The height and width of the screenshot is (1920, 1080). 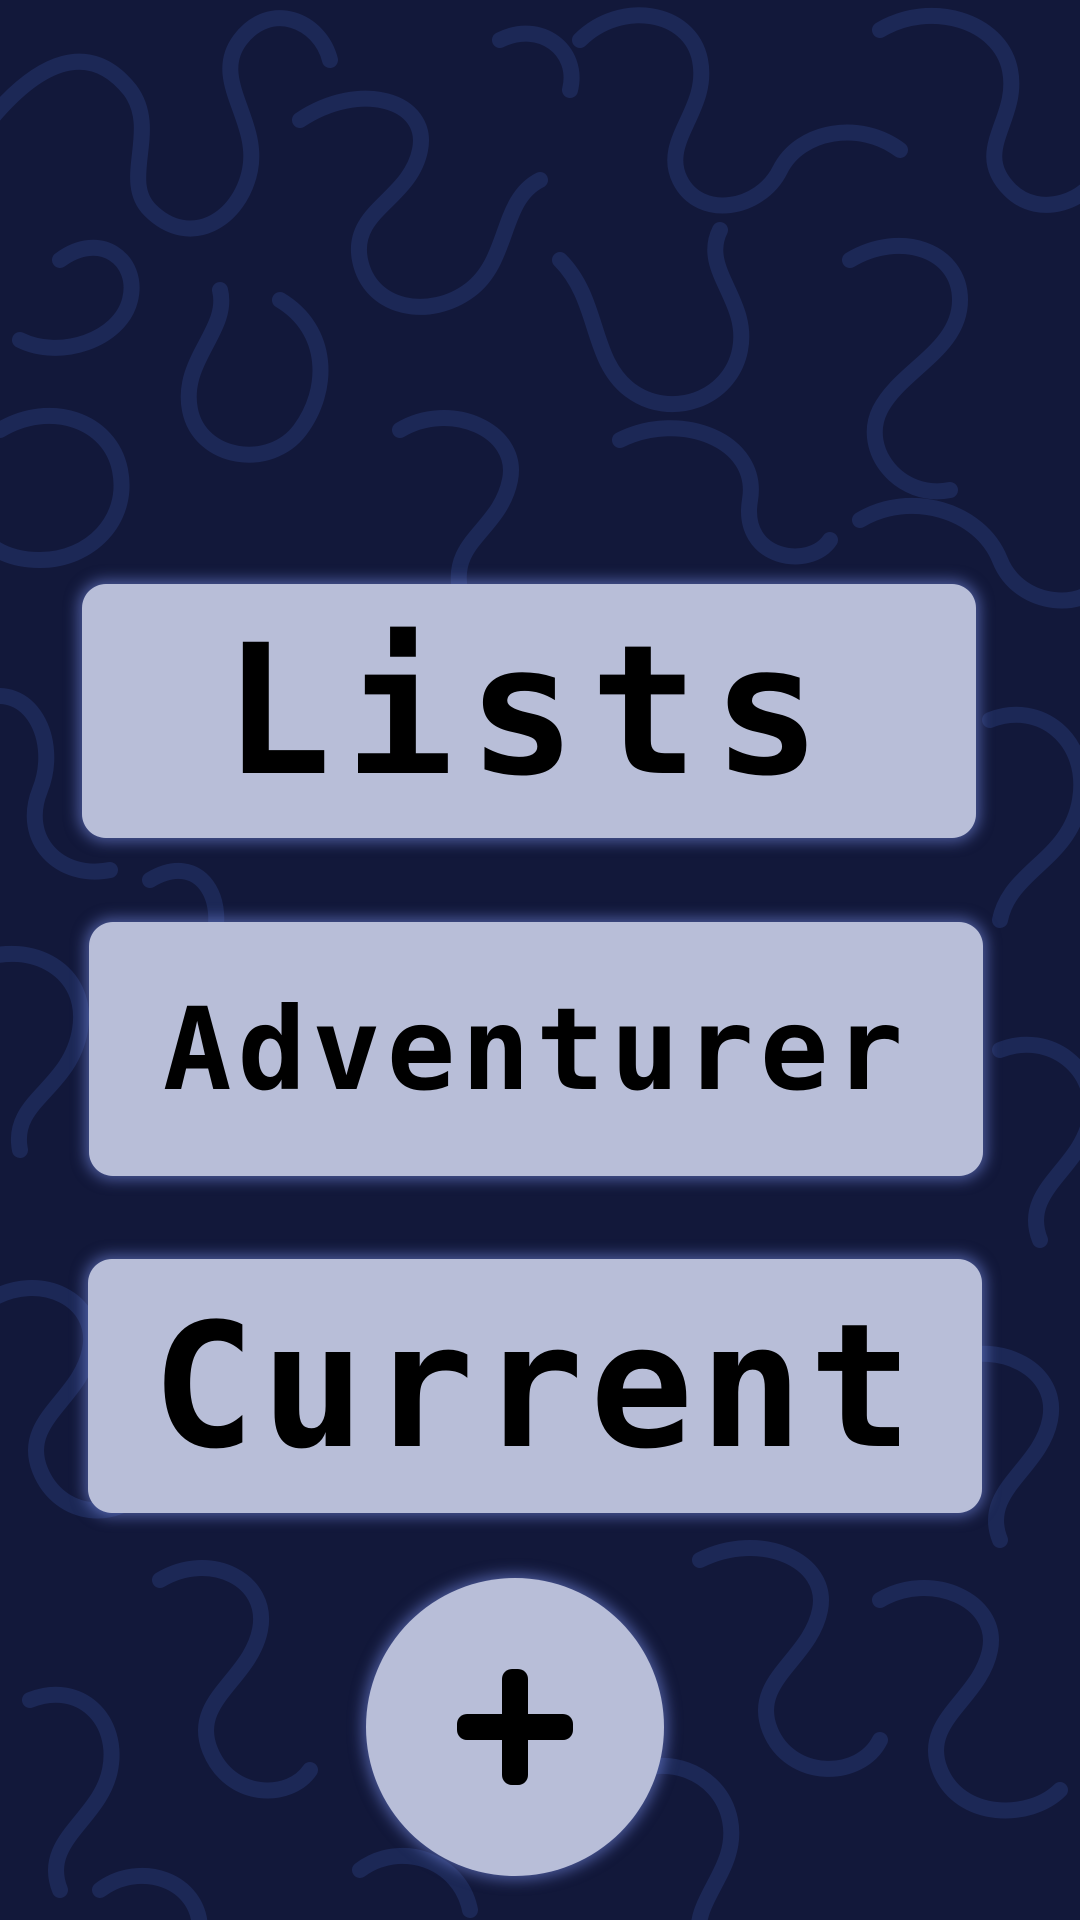 I want to click on adventurer-button-label: Adventurer, so click(x=536, y=1049).